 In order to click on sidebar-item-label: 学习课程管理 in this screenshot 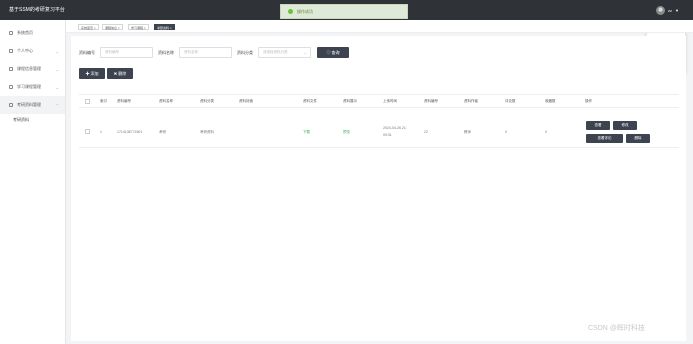, I will do `click(29, 86)`.